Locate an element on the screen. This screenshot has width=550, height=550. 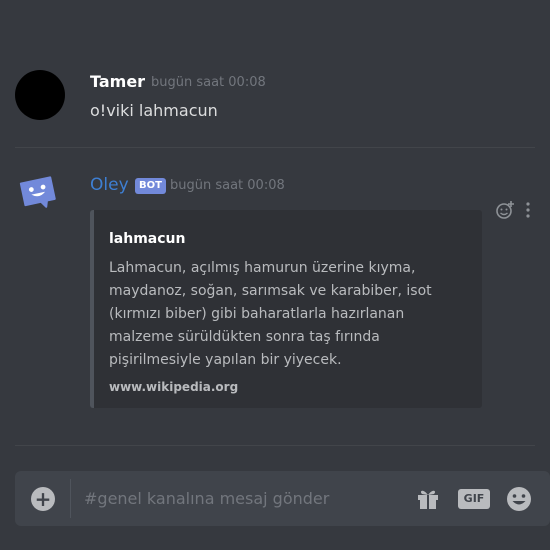
composer-divider is located at coordinates (70, 498).